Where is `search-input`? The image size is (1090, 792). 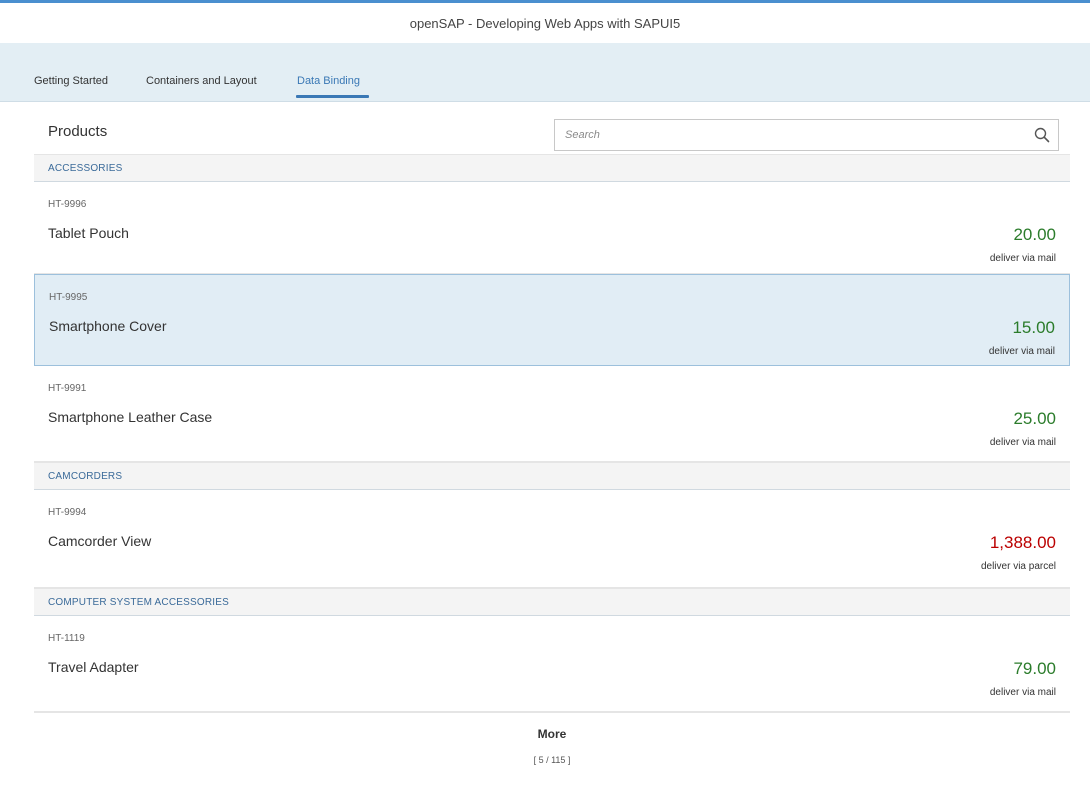
search-input is located at coordinates (800, 135).